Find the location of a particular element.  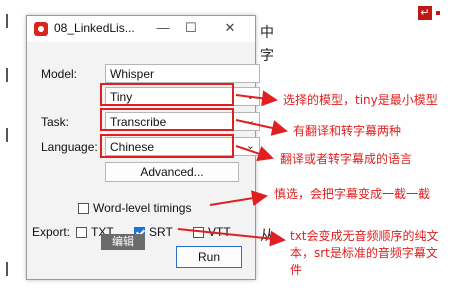

note-word-timings: 慎选，会把字幕变成一截一截 is located at coordinates (352, 194).